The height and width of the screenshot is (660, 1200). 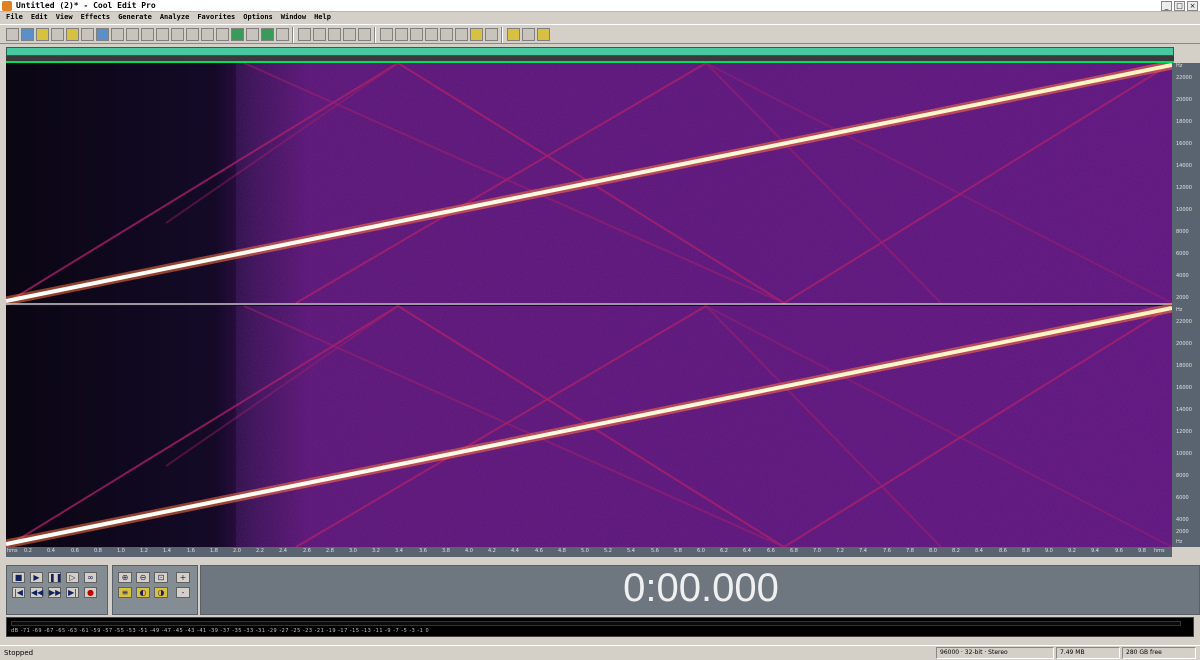 I want to click on lasso-icon, so click(x=461, y=34).